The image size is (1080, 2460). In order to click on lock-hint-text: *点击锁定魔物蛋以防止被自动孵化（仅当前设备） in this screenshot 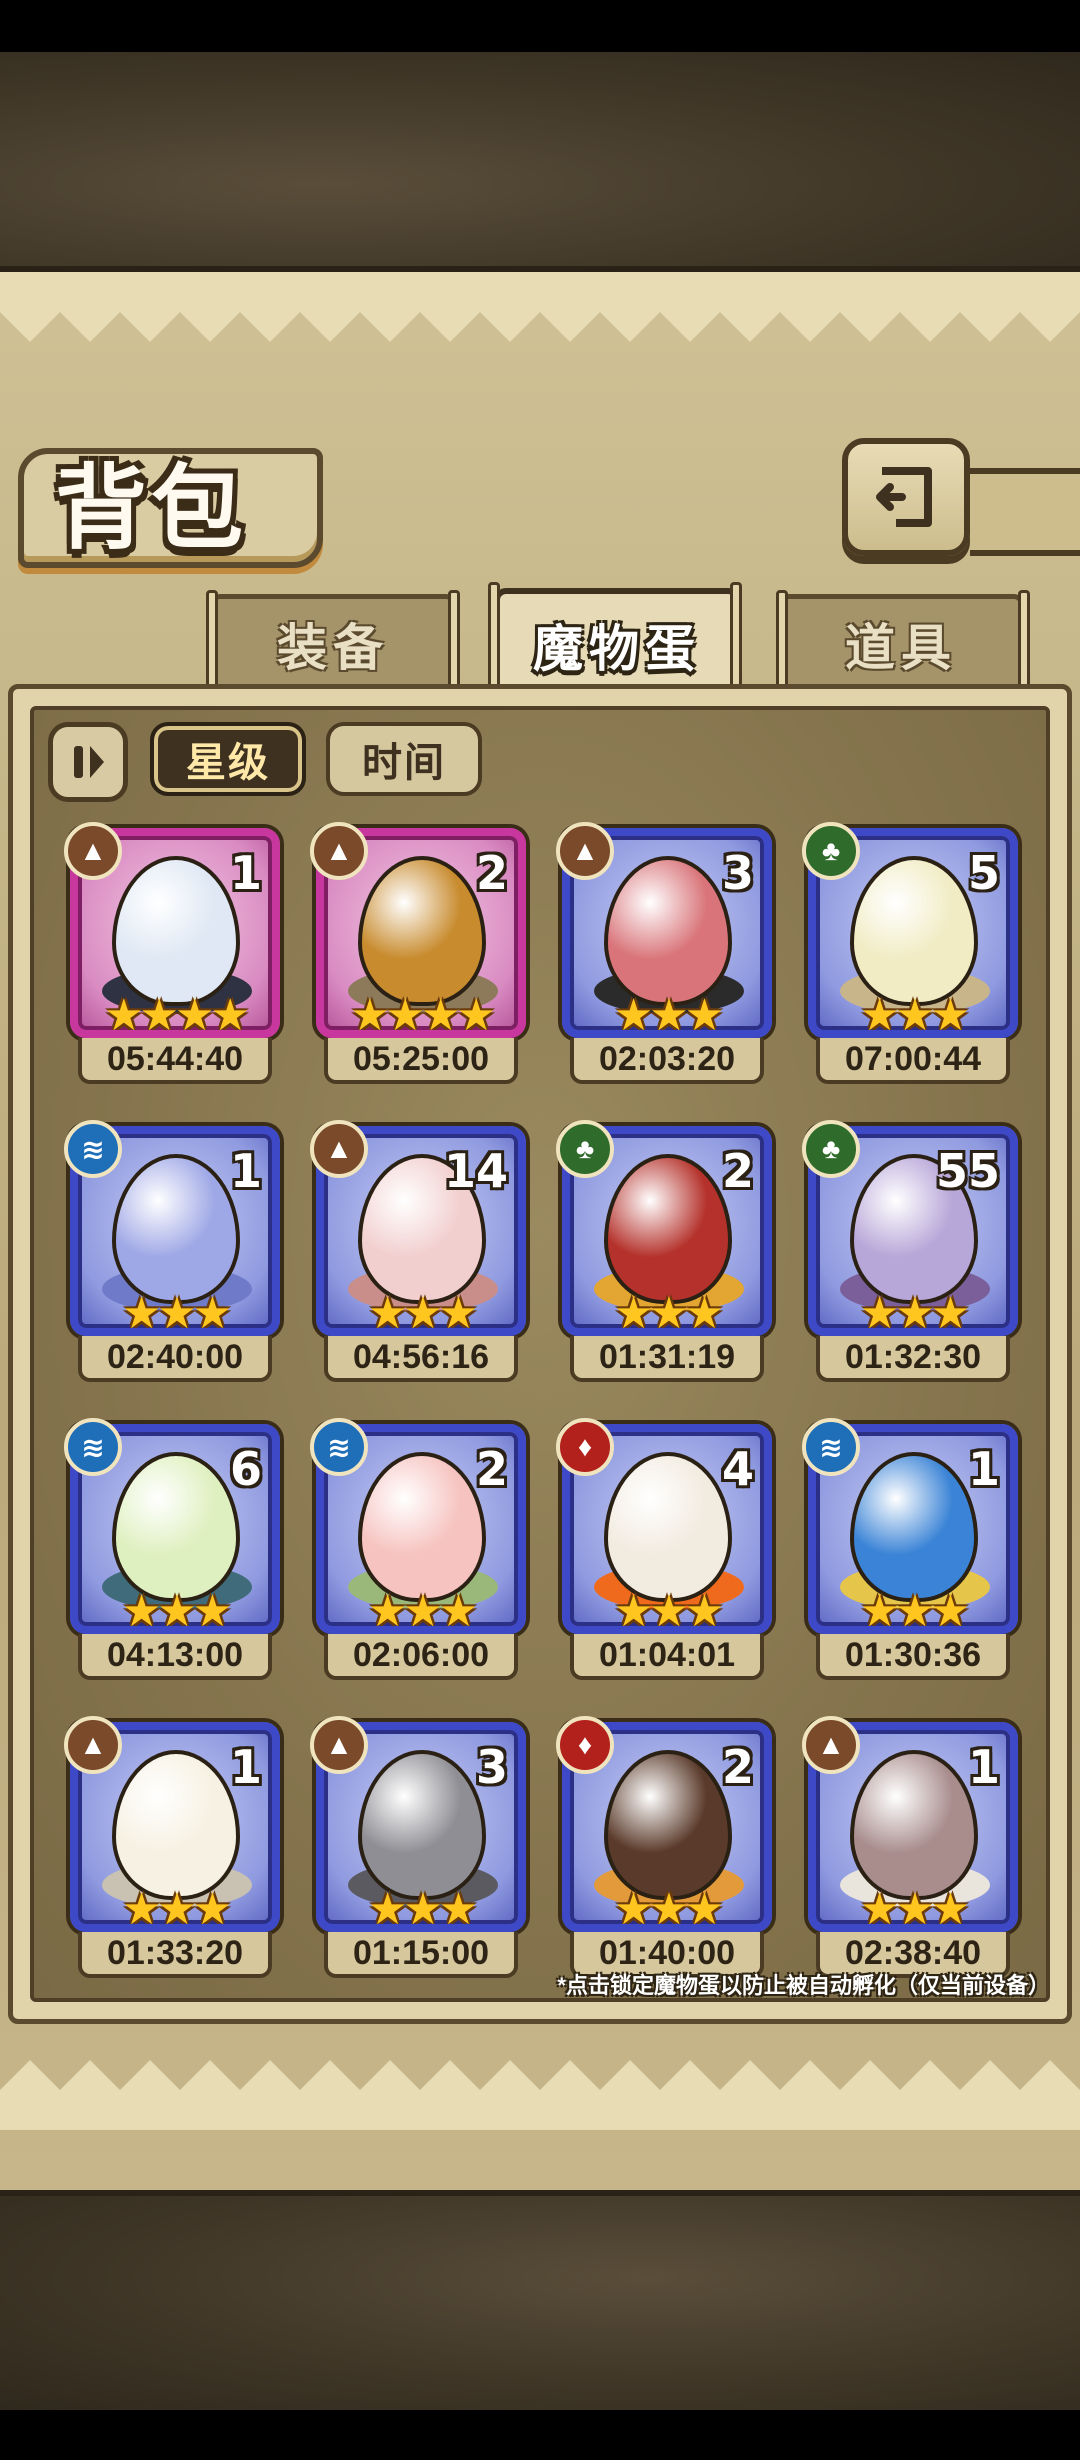, I will do `click(803, 1985)`.